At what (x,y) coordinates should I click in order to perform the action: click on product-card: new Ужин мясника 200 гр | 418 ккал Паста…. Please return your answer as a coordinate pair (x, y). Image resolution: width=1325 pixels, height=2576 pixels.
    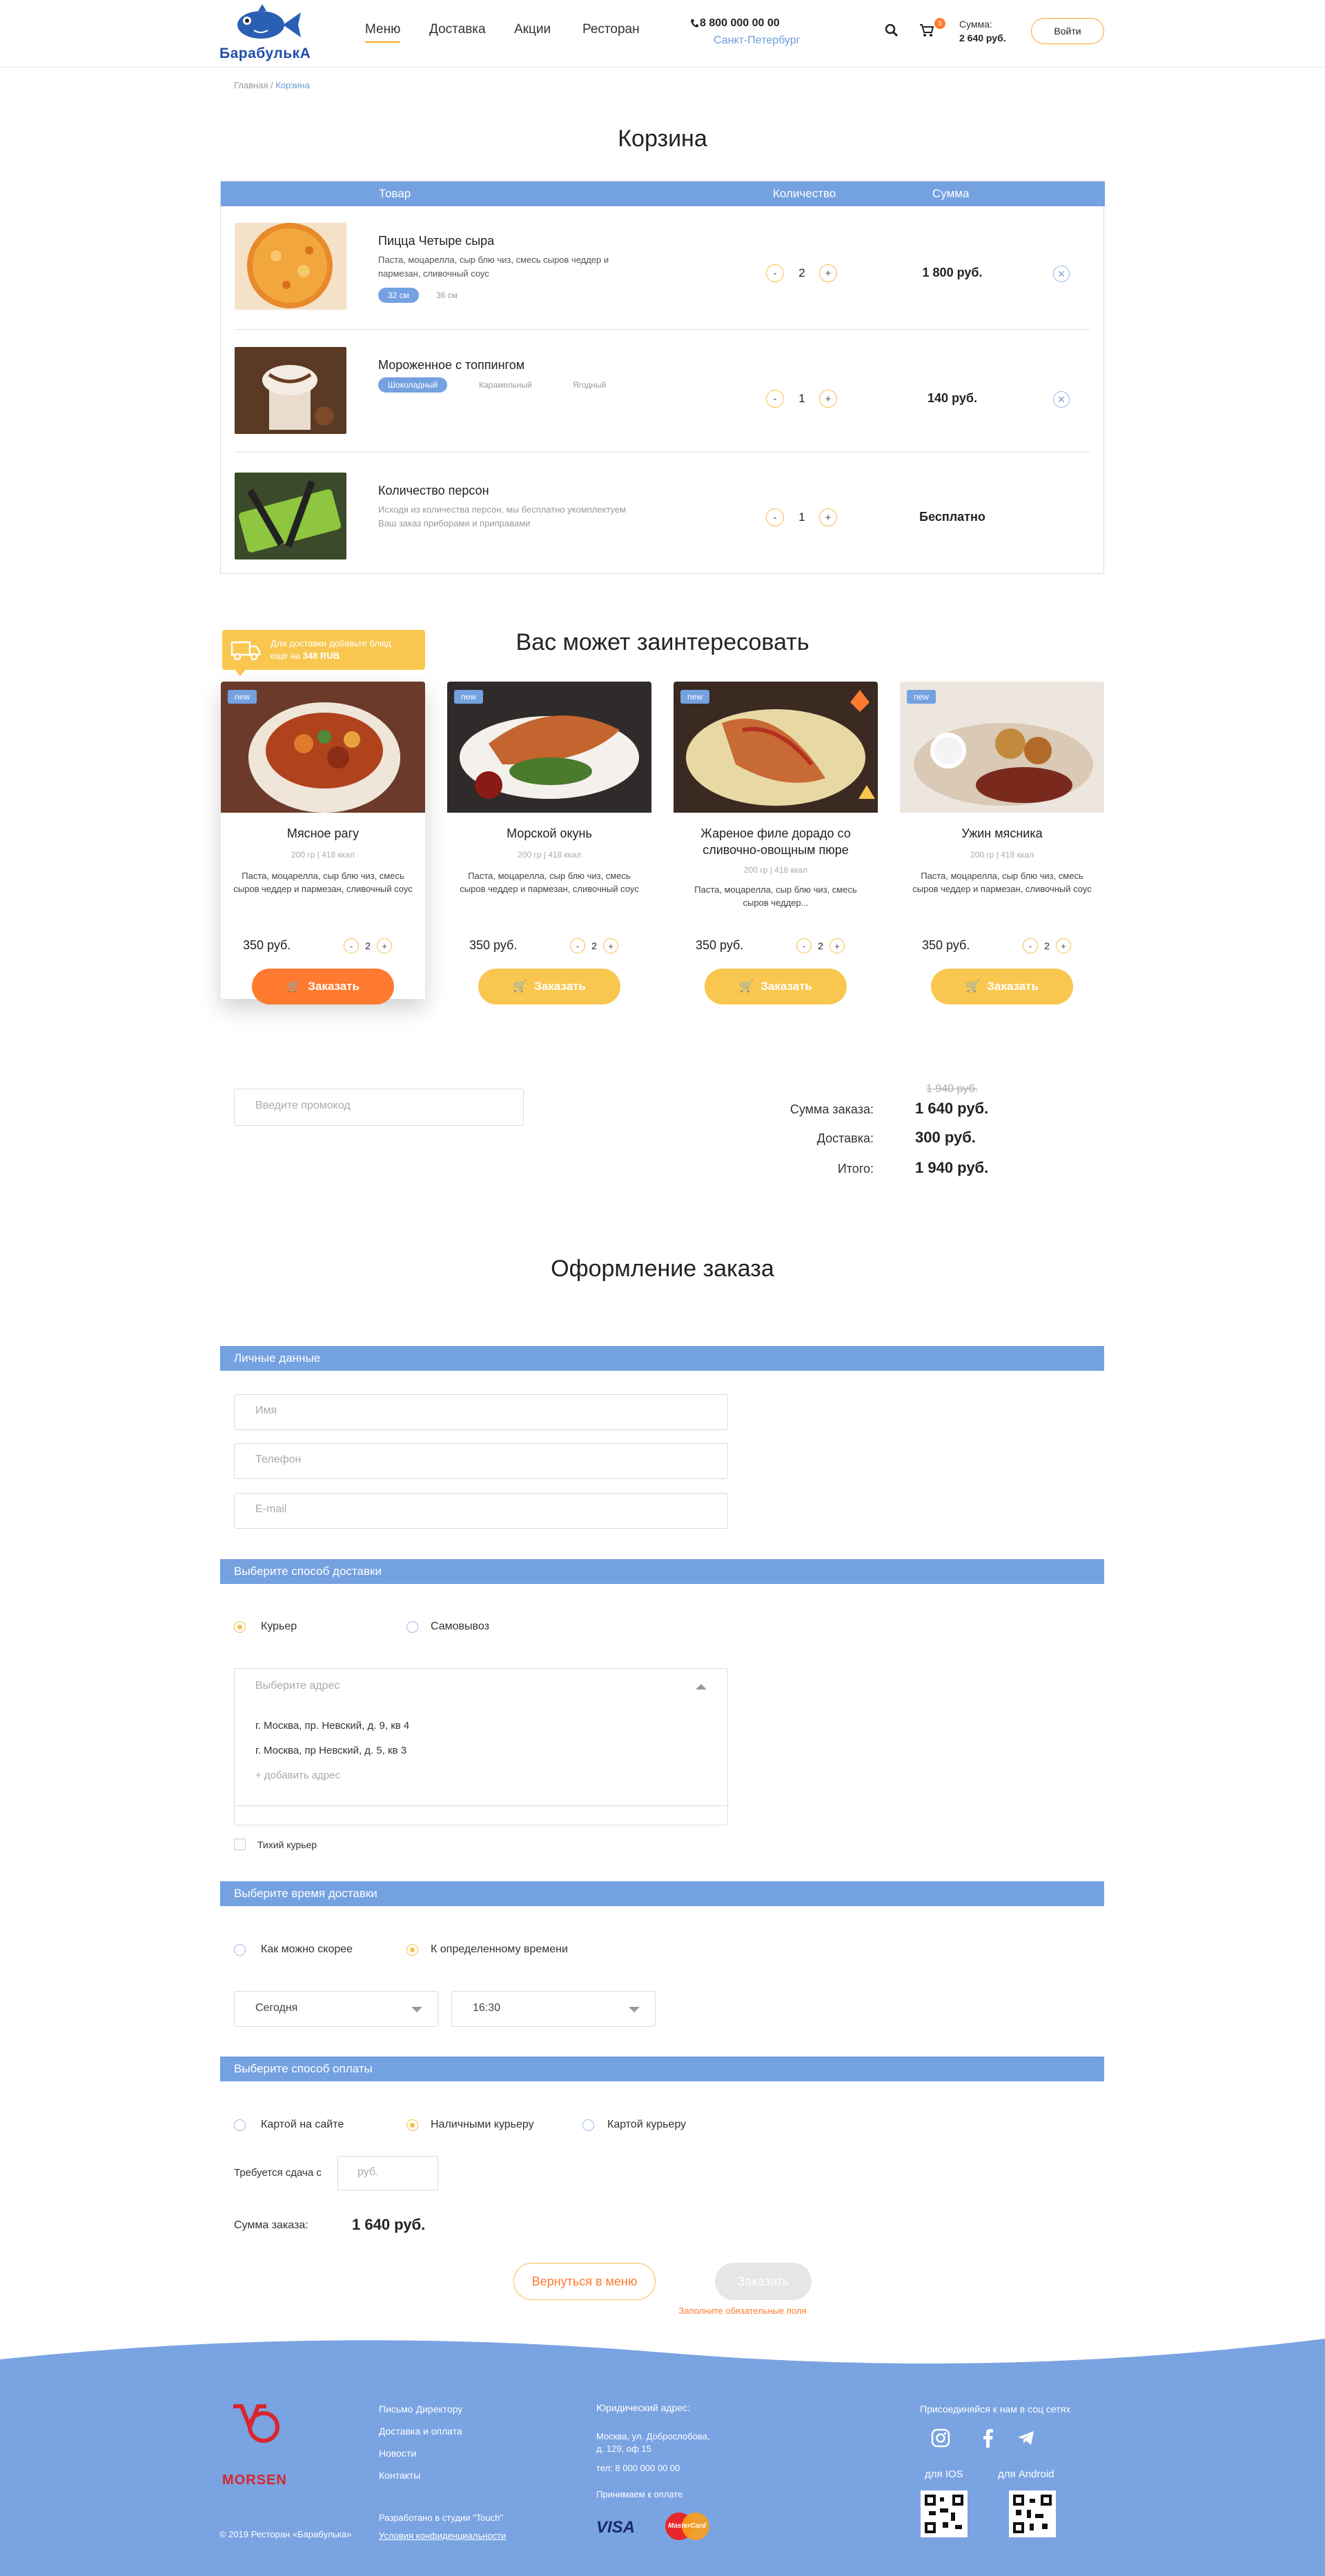
    Looking at the image, I should click on (1002, 843).